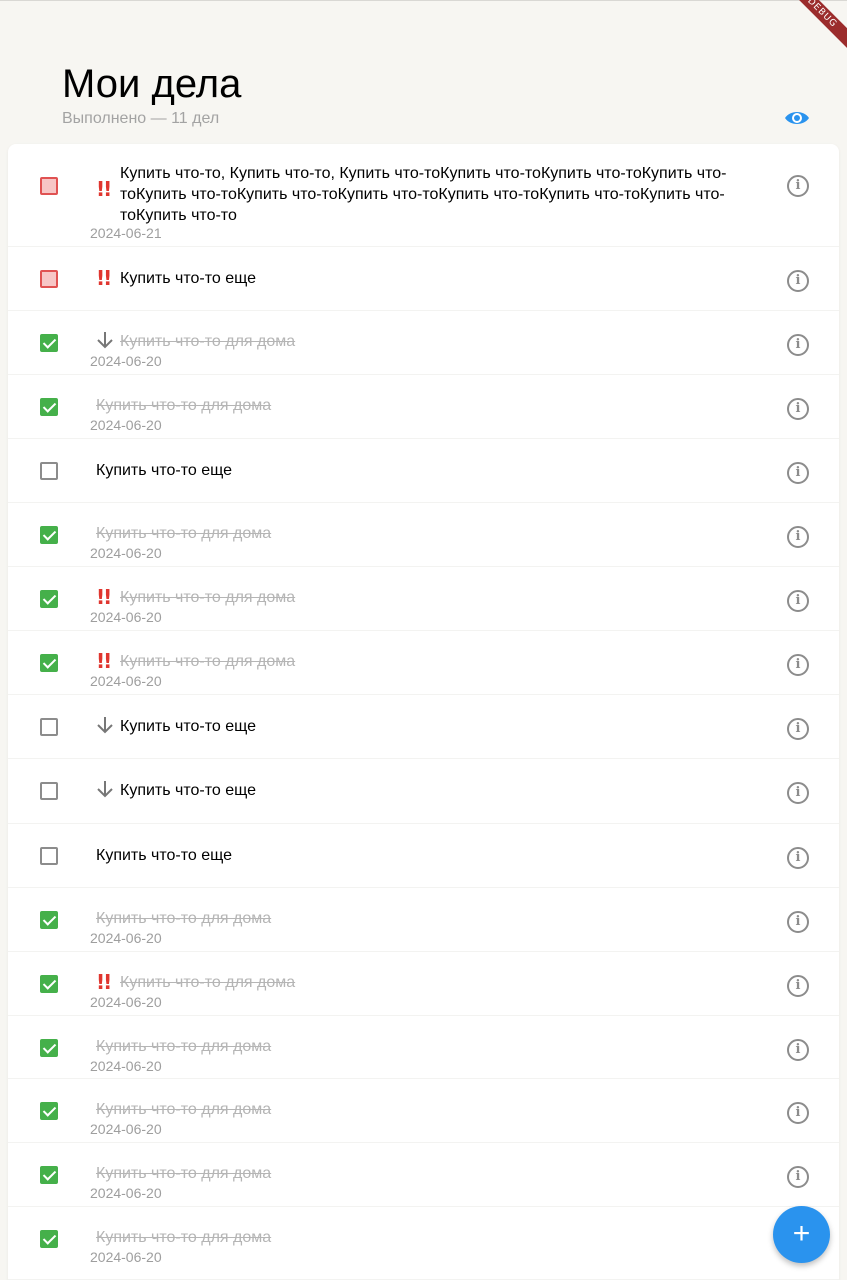  I want to click on plus-icon: +, so click(801, 1233).